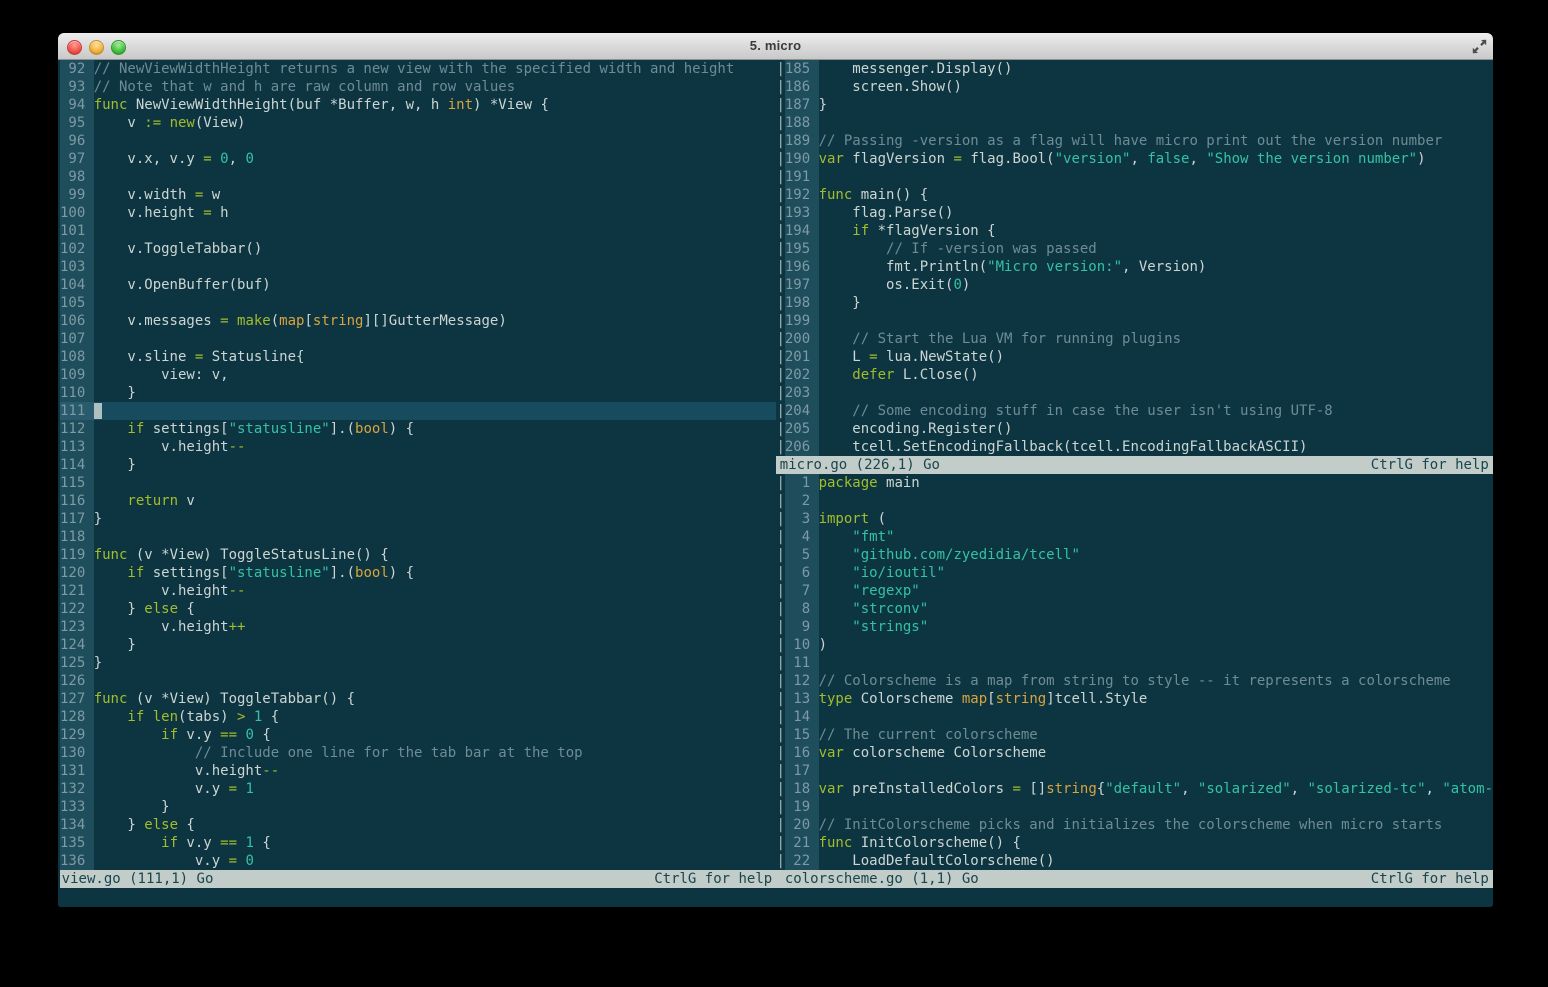 This screenshot has width=1548, height=987. What do you see at coordinates (1134, 105) in the screenshot?
I see `code-line: |187}` at bounding box center [1134, 105].